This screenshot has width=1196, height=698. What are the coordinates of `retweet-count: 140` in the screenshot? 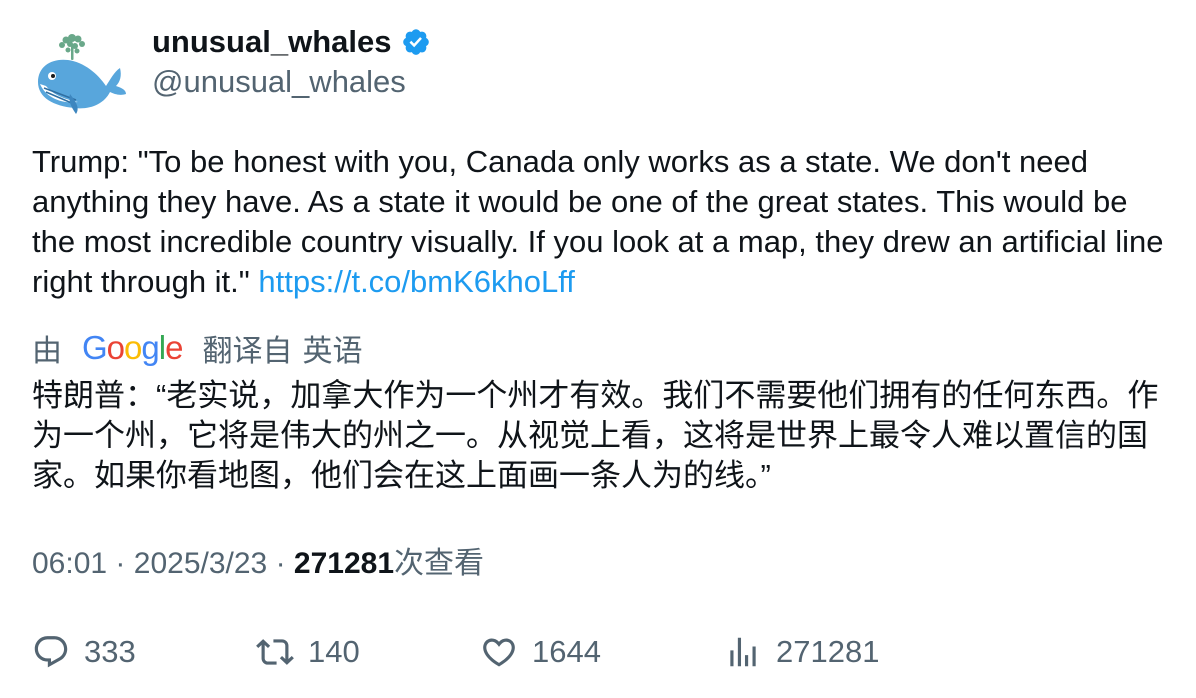 It's located at (334, 651).